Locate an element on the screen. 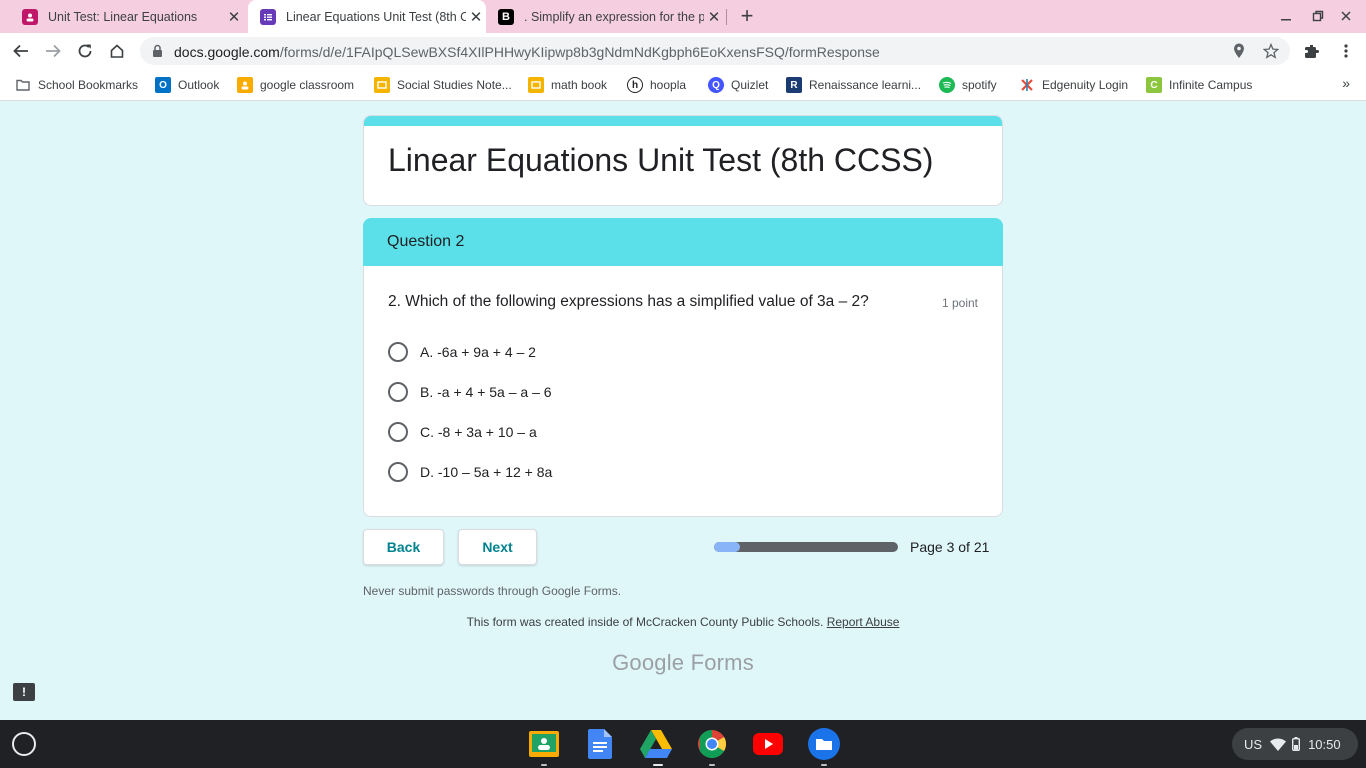 The image size is (1366, 768). url-domain: docs.google.com is located at coordinates (227, 52).